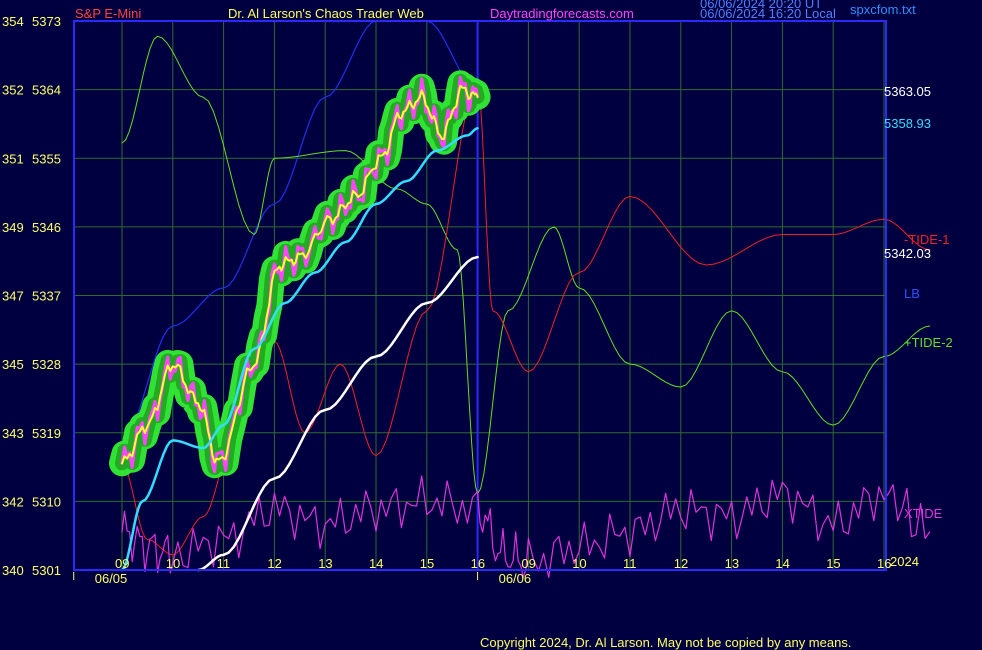 This screenshot has width=982, height=650. I want to click on x-tick-label: 16, so click(478, 563).